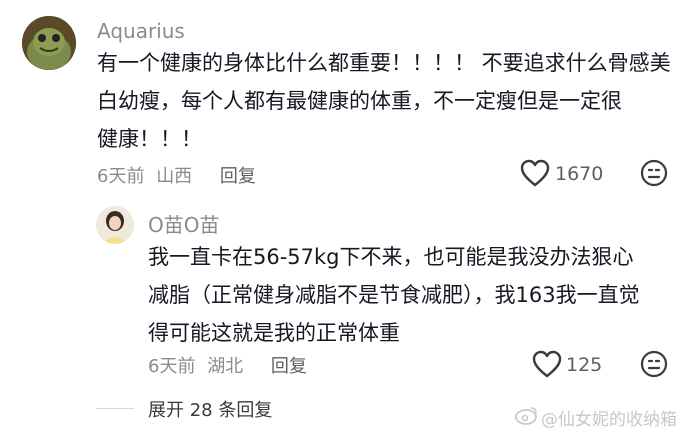  What do you see at coordinates (149, 139) in the screenshot?
I see `comment-text-line: 健康！！！` at bounding box center [149, 139].